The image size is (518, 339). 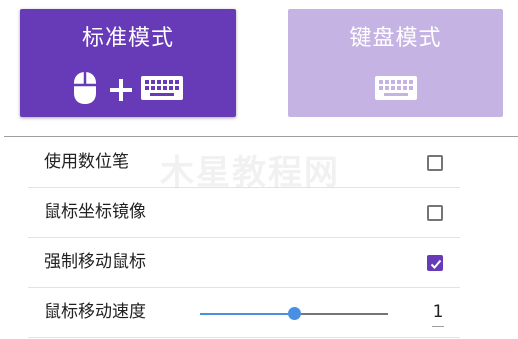 What do you see at coordinates (261, 136) in the screenshot?
I see `section-divider` at bounding box center [261, 136].